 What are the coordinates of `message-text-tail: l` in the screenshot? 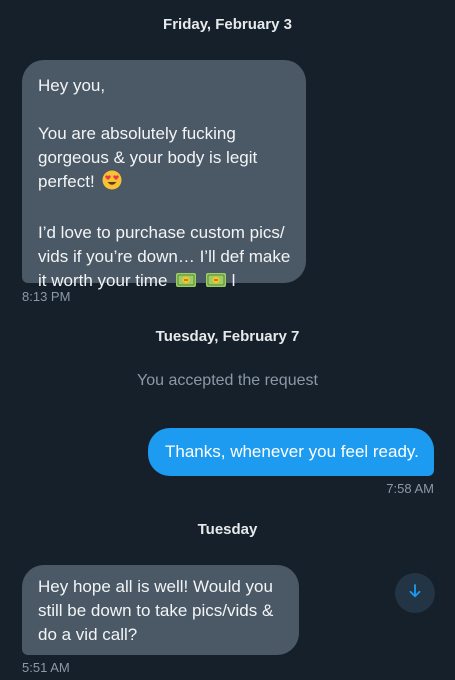 It's located at (233, 280).